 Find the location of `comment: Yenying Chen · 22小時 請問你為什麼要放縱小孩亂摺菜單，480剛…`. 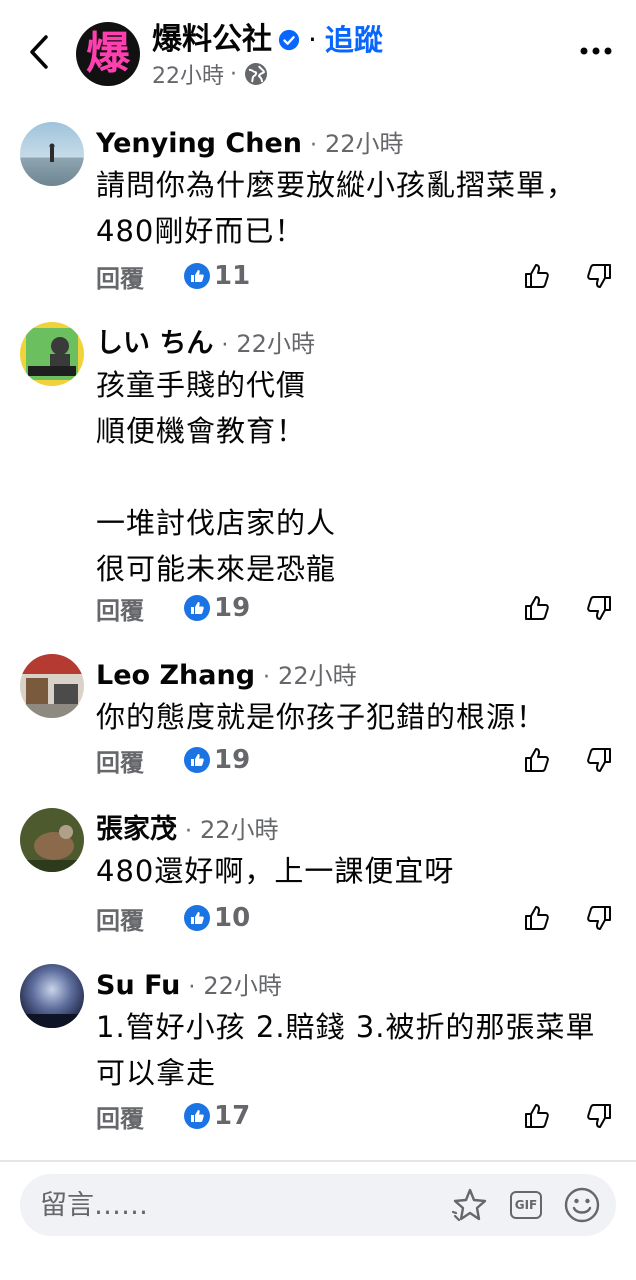

comment: Yenying Chen · 22小時 請問你為什麼要放縱小孩亂摺菜單，480剛… is located at coordinates (318, 217).